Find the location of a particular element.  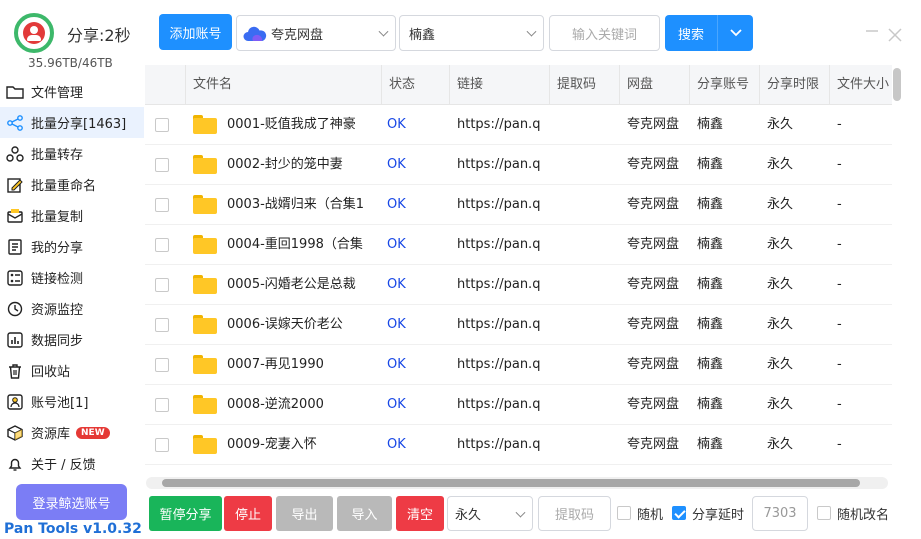

column-header-code: 提取码 is located at coordinates (584, 85).